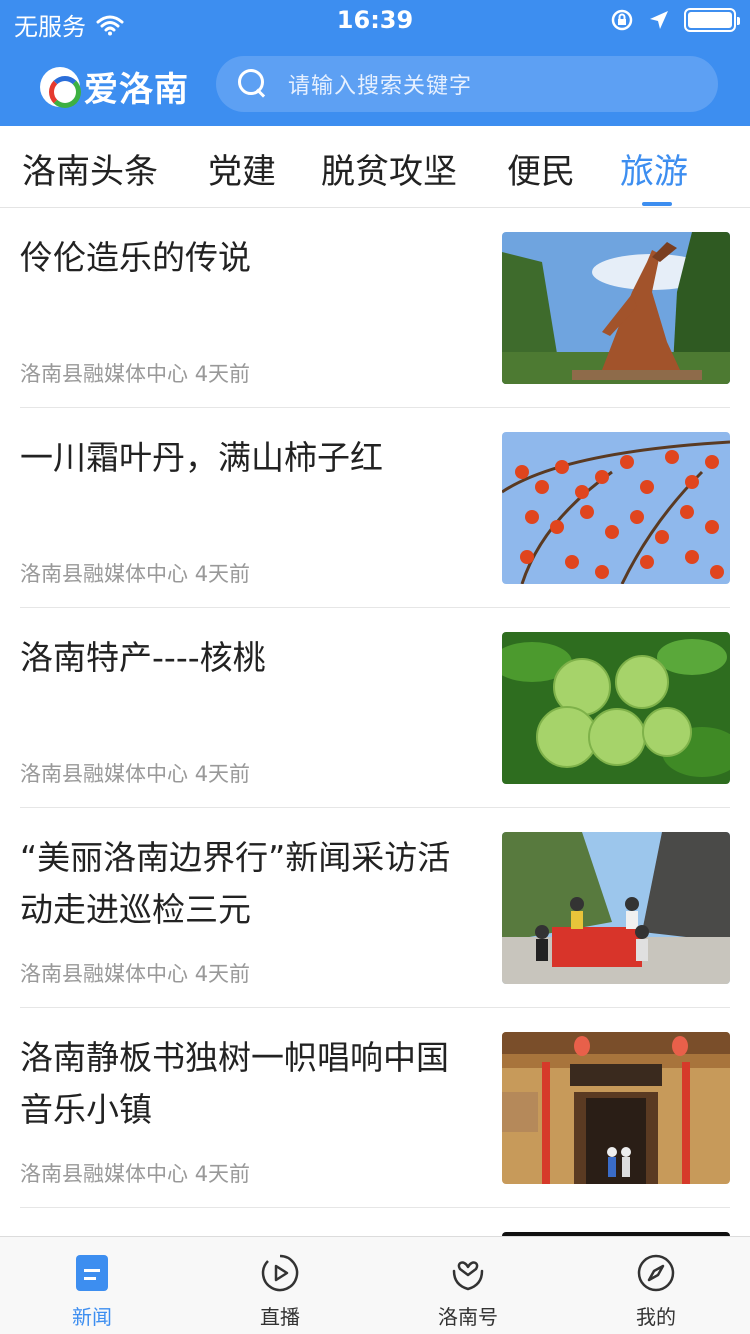 This screenshot has height=1334, width=750. Describe the element at coordinates (654, 168) in the screenshot. I see `tab-travel: 旅游` at that location.